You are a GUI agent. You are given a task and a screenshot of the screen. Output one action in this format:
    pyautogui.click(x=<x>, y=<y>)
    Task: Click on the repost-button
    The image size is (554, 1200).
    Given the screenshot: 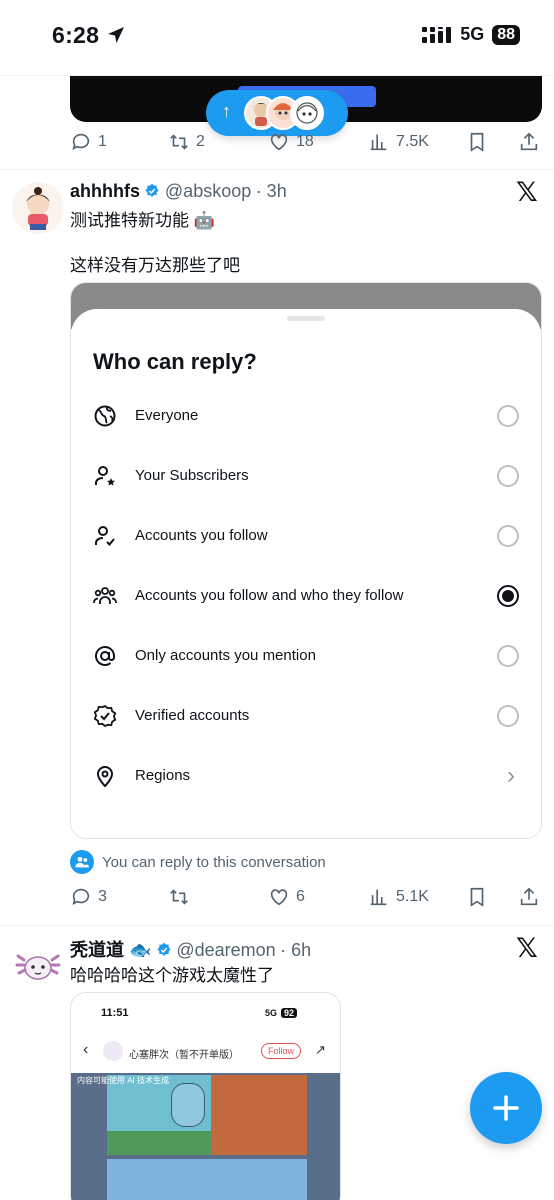 What is the action you would take?
    pyautogui.click(x=182, y=897)
    